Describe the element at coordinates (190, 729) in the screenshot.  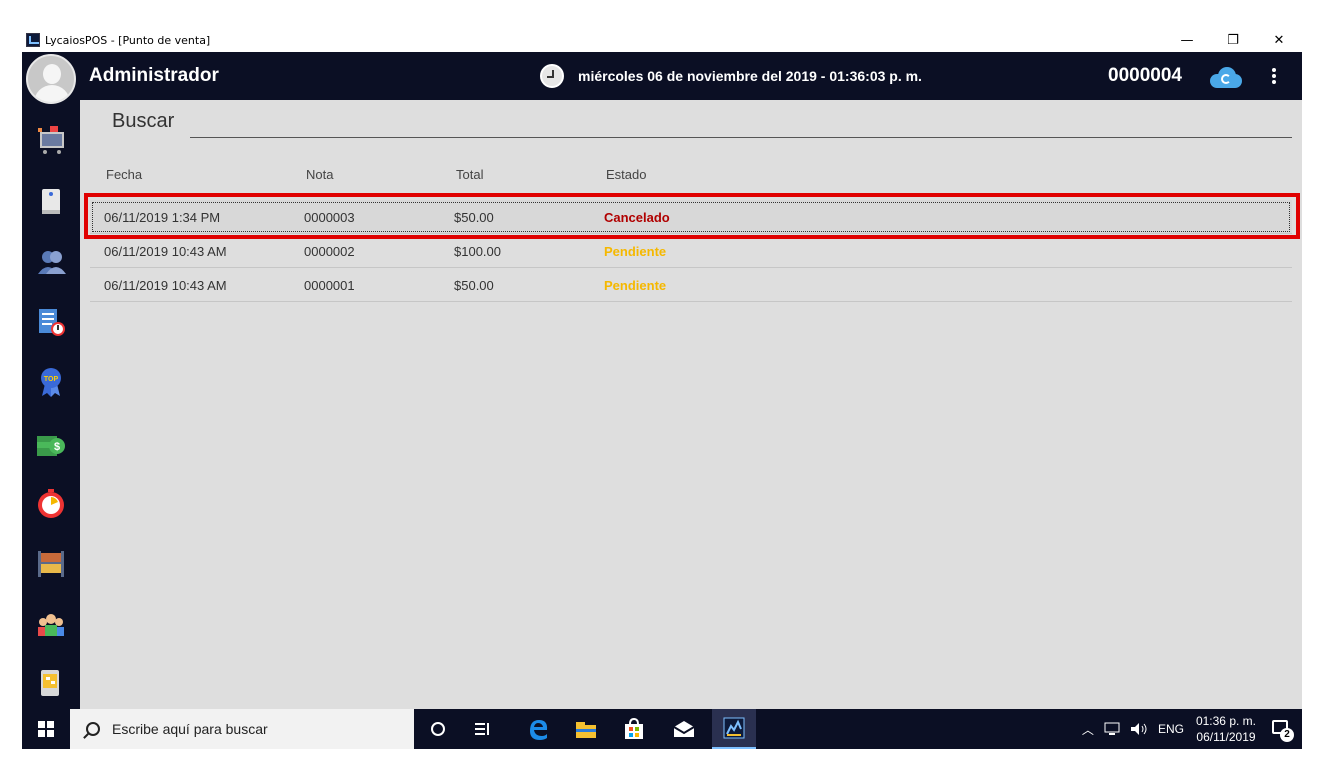
I see `taskbar-search-placeholder: Escribe aquí para buscar` at that location.